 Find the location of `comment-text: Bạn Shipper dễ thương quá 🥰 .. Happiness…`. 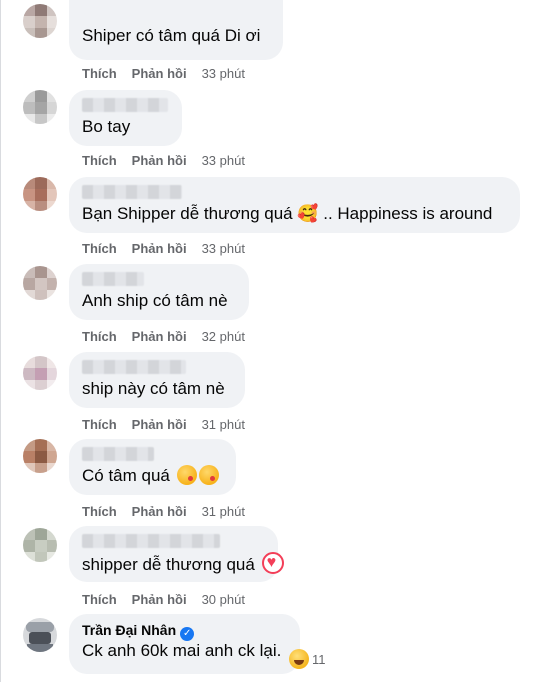

comment-text: Bạn Shipper dễ thương quá 🥰 .. Happiness… is located at coordinates (287, 213).